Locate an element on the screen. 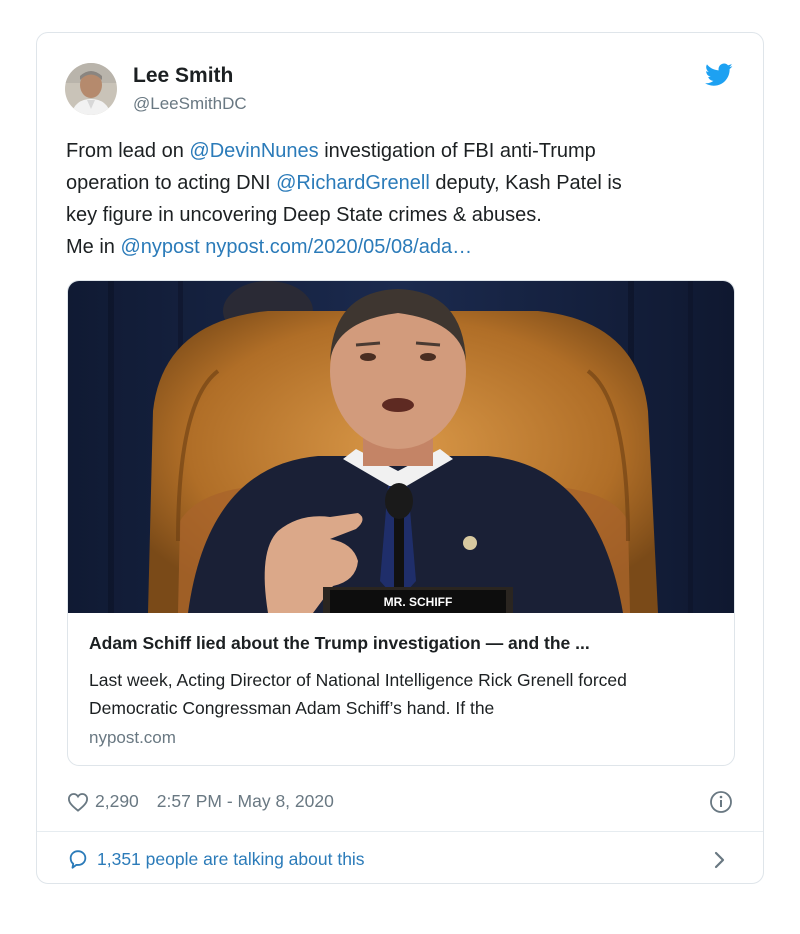 This screenshot has width=800, height=934. tweet-text-segment: operation to acting DNI is located at coordinates (171, 183).